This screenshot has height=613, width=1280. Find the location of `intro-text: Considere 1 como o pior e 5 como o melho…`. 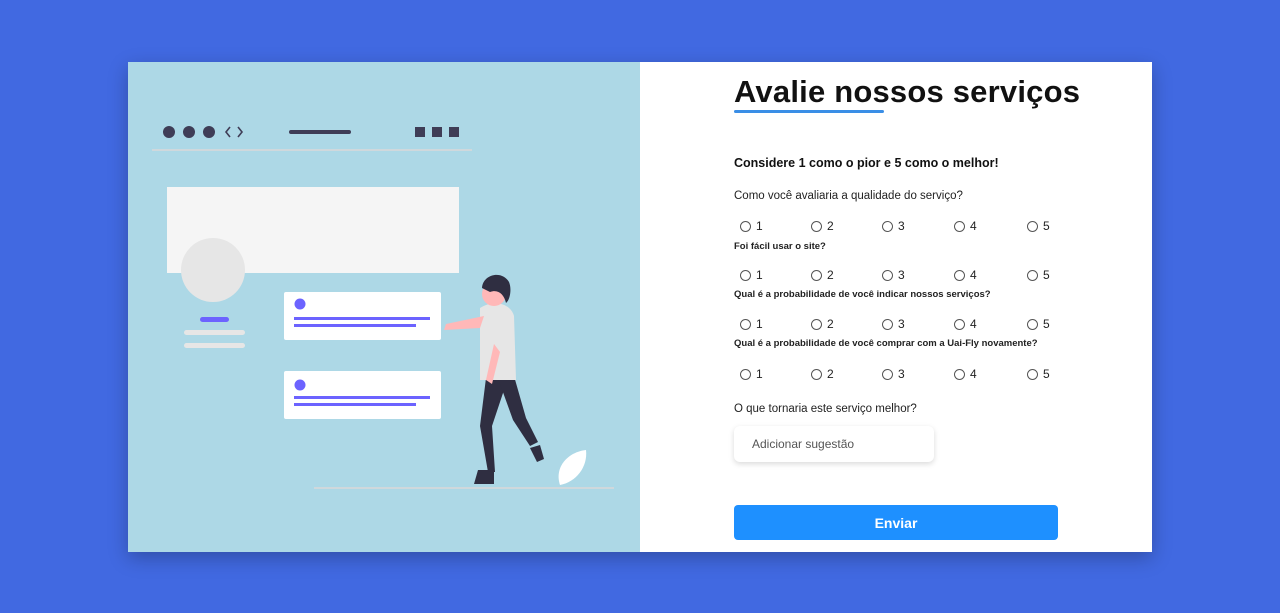

intro-text: Considere 1 como o pior e 5 como o melho… is located at coordinates (866, 163).